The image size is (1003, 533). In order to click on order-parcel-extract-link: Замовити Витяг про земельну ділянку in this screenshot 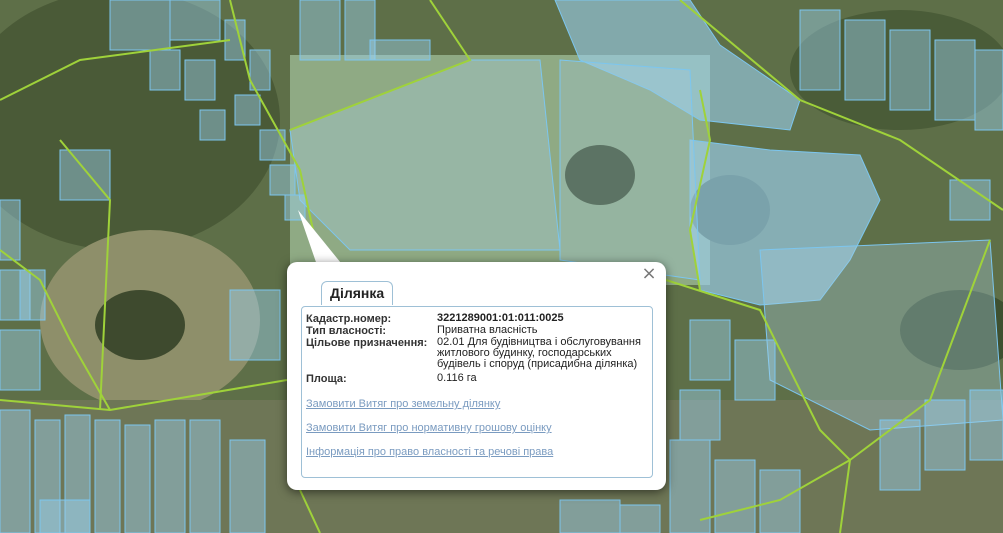, I will do `click(403, 404)`.